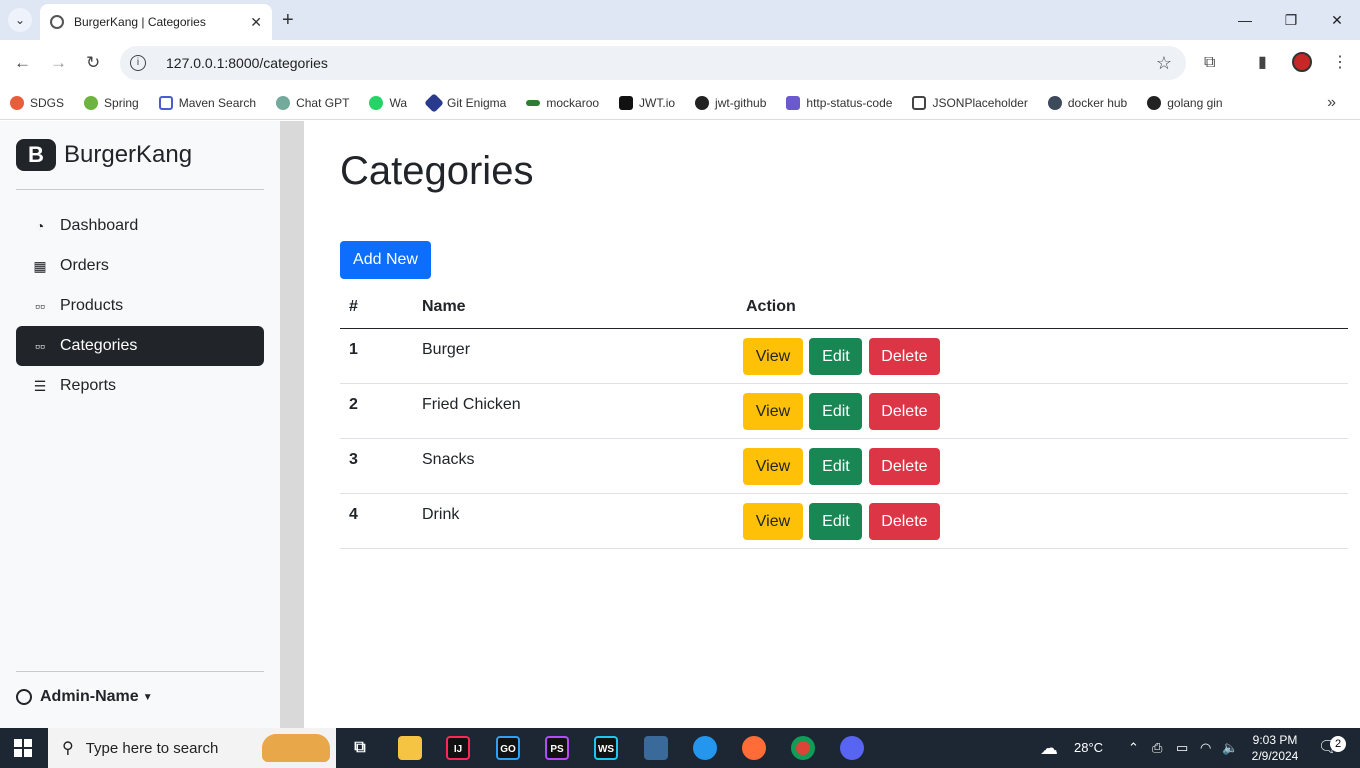  What do you see at coordinates (91, 102) in the screenshot?
I see `spring-icon` at bounding box center [91, 102].